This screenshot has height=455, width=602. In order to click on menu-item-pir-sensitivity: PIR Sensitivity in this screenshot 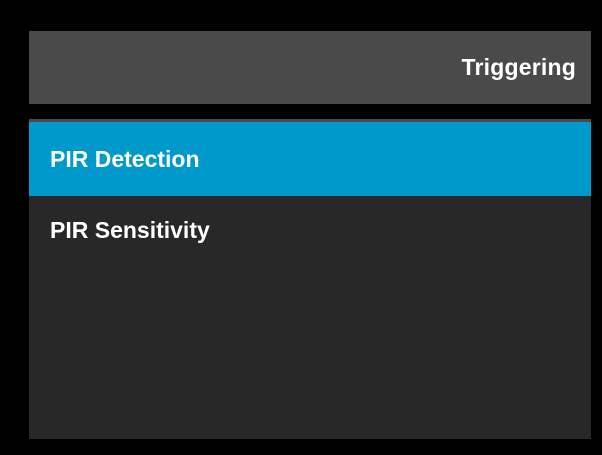, I will do `click(310, 228)`.